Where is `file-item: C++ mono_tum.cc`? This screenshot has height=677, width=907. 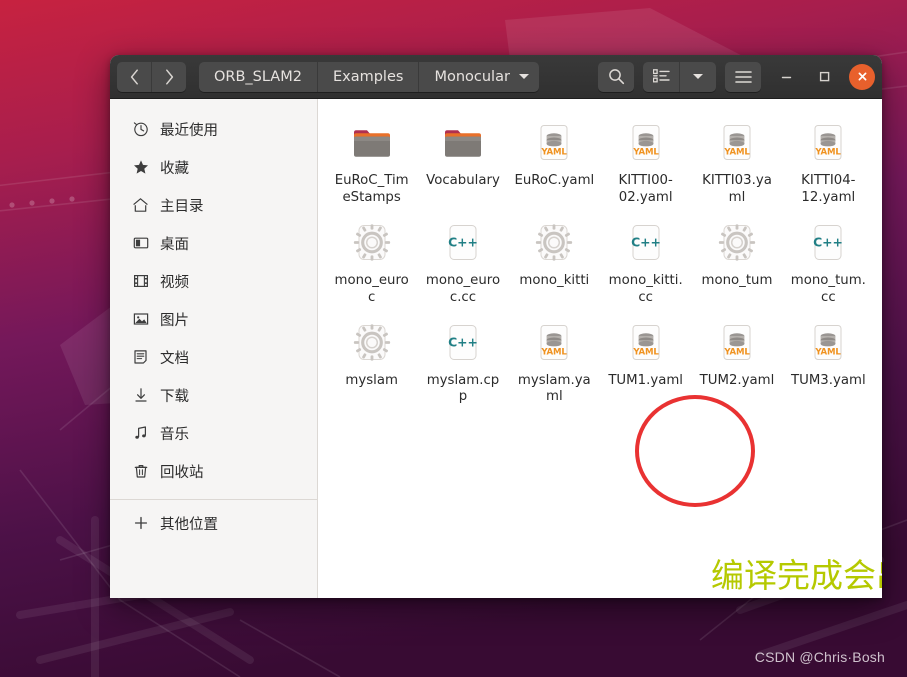
file-item: C++ mono_tum.cc is located at coordinates (828, 259).